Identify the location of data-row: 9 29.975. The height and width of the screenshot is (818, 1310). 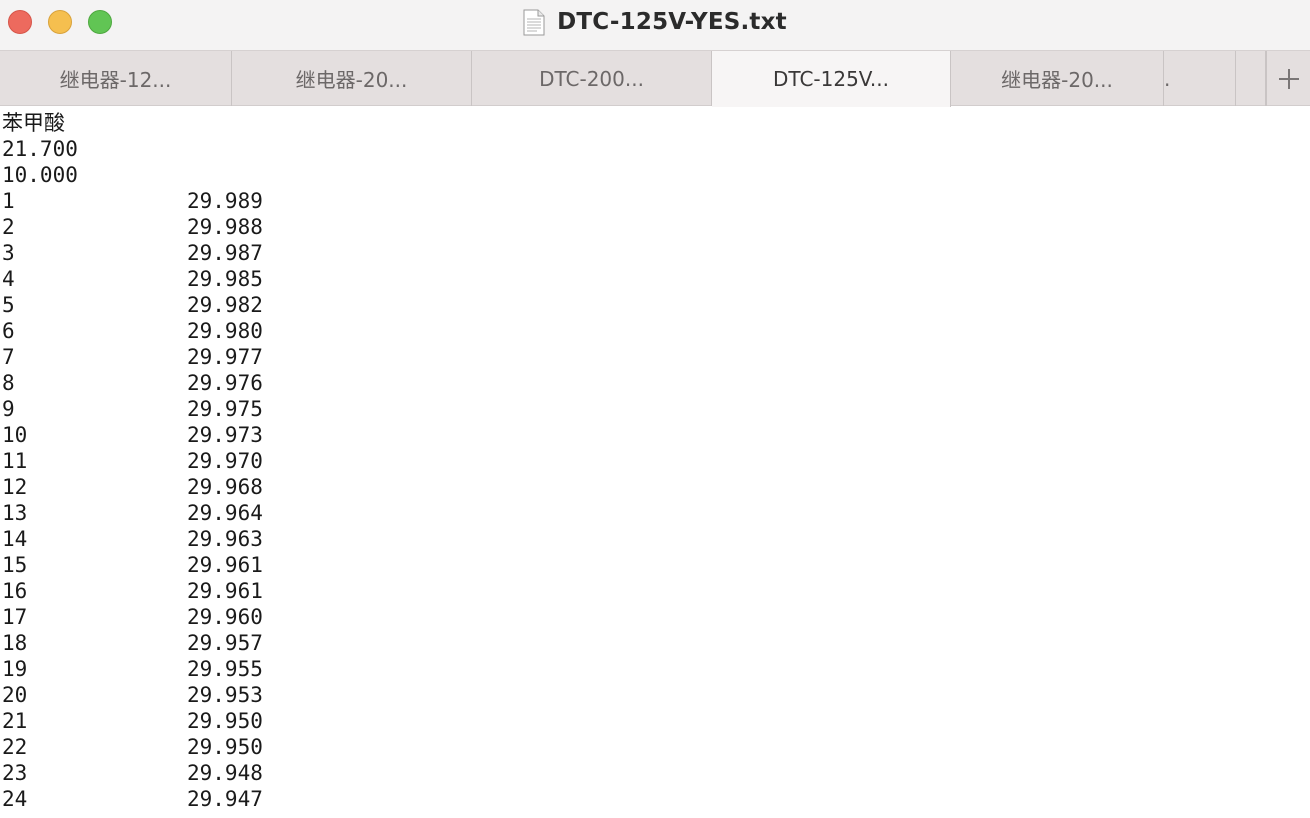
(132, 409).